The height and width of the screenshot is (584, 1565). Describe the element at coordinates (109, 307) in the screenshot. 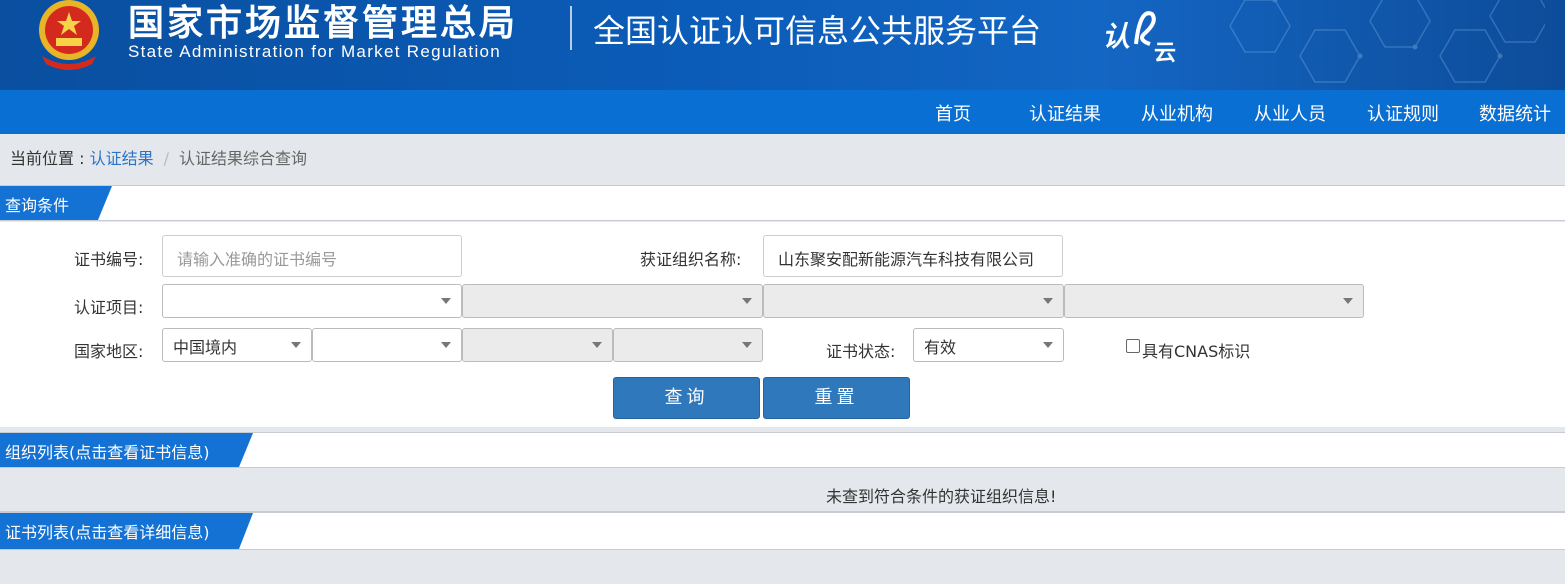

I see `project-label: 认证项目:` at that location.